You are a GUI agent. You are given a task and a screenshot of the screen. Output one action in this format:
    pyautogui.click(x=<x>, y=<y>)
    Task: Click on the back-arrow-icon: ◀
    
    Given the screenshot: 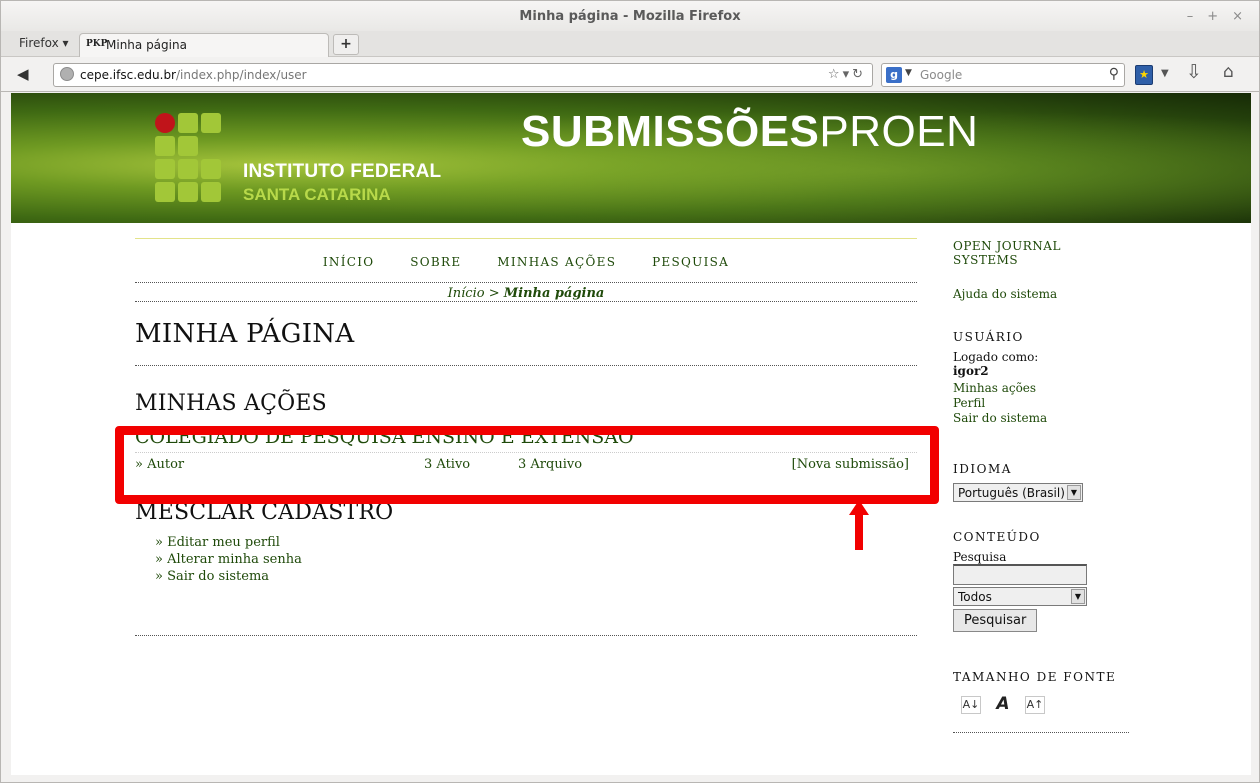 What is the action you would take?
    pyautogui.click(x=23, y=74)
    